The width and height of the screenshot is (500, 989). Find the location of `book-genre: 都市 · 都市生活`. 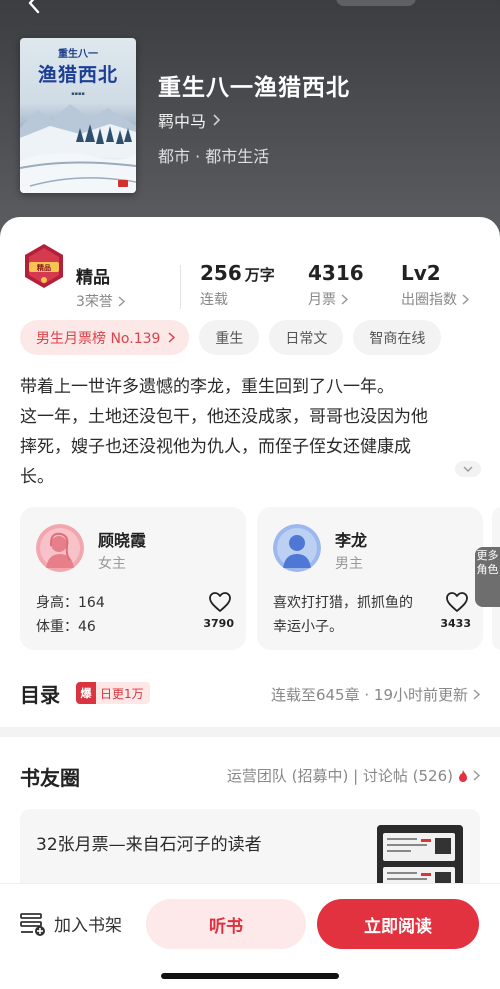

book-genre: 都市 · 都市生活 is located at coordinates (213, 155).